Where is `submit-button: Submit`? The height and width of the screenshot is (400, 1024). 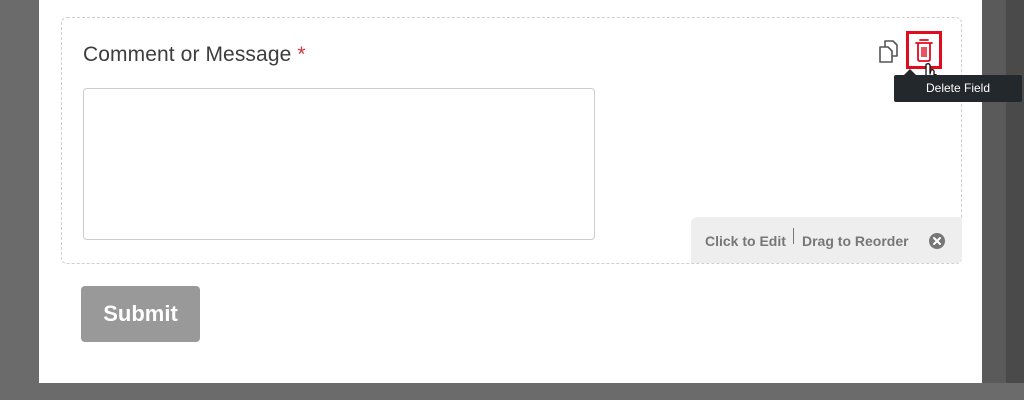 submit-button: Submit is located at coordinates (140, 314).